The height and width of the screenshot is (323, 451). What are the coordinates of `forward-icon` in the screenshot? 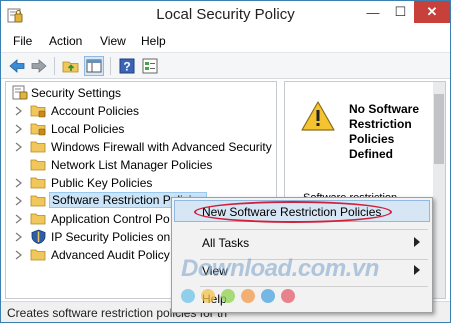 It's located at (39, 66).